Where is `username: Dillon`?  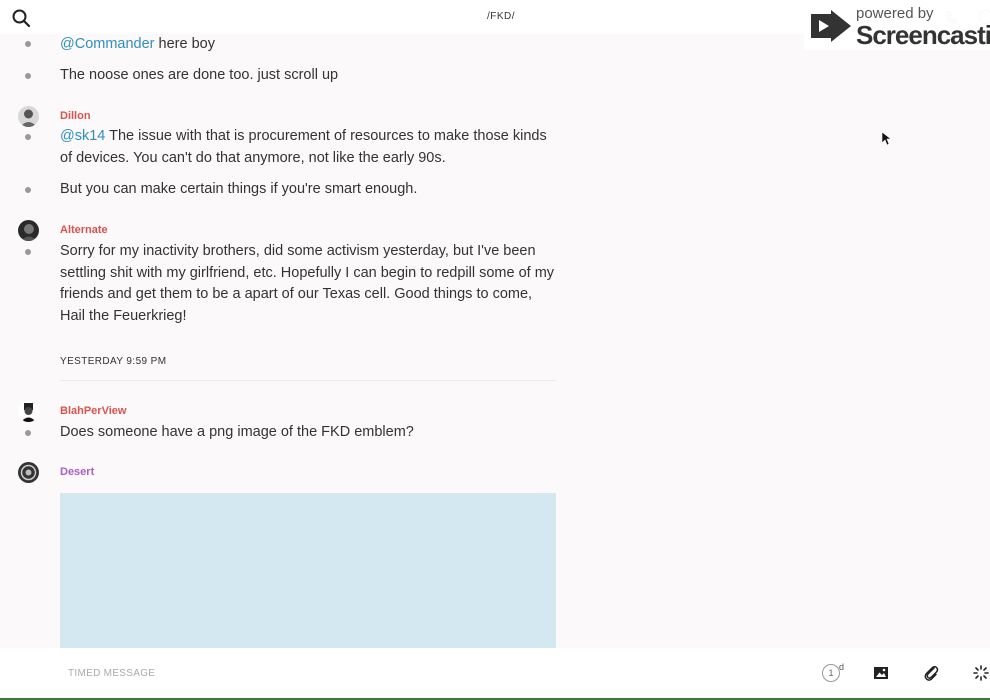
username: Dillon is located at coordinates (75, 116).